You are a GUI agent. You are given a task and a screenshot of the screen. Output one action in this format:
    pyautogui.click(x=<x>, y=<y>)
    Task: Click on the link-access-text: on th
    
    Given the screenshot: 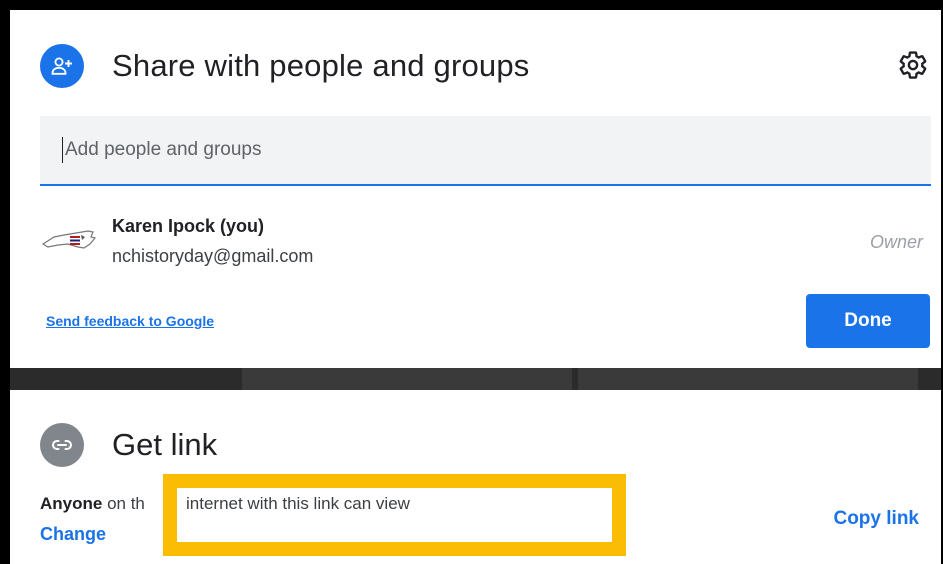 What is the action you would take?
    pyautogui.click(x=123, y=503)
    